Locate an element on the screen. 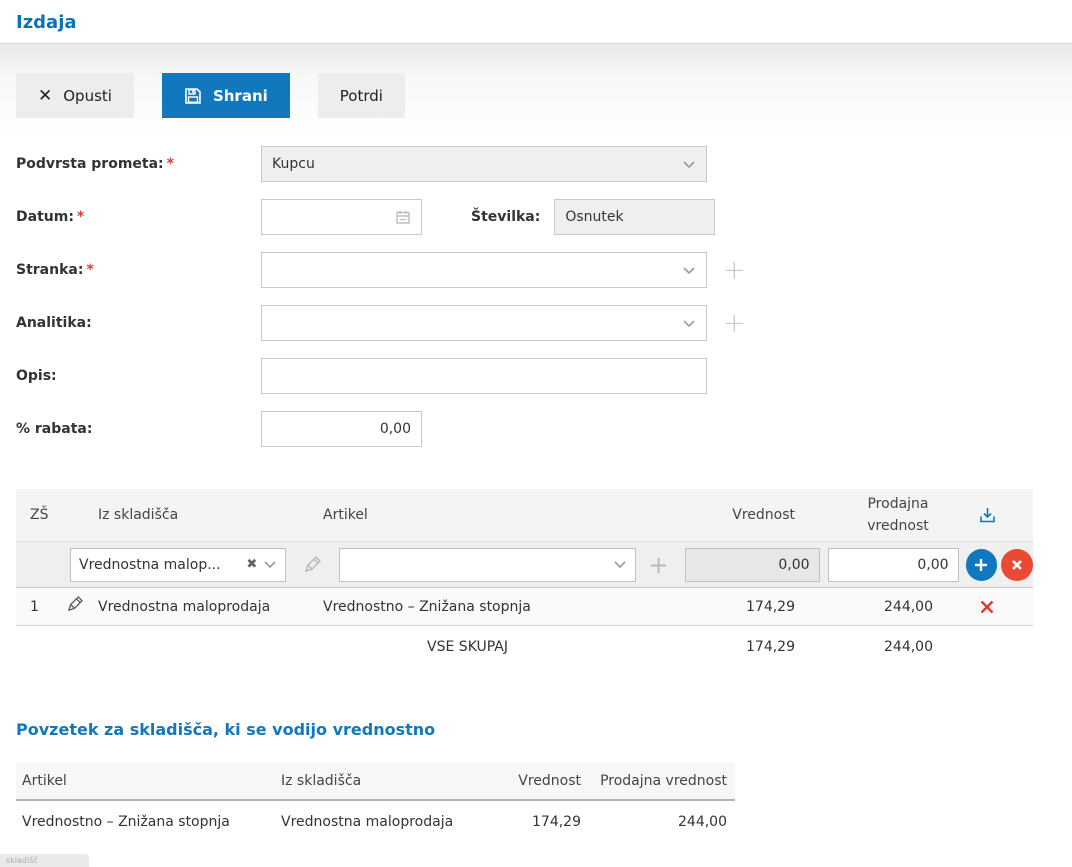 This screenshot has width=1072, height=867. stranka-label: Stranka: * is located at coordinates (55, 270).